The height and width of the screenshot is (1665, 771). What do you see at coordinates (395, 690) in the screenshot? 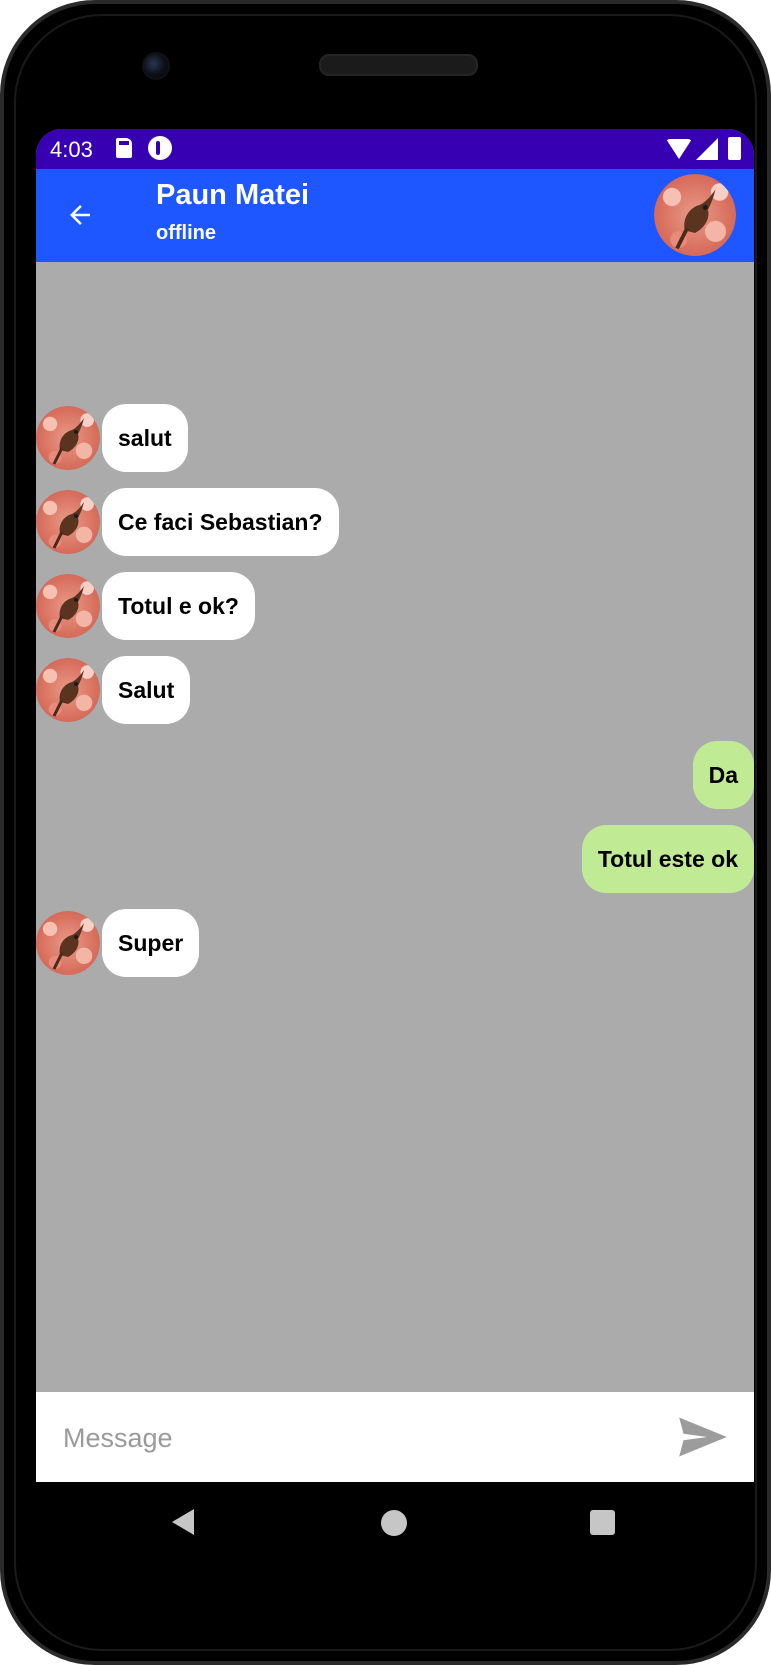
I see `message-row: Salut` at bounding box center [395, 690].